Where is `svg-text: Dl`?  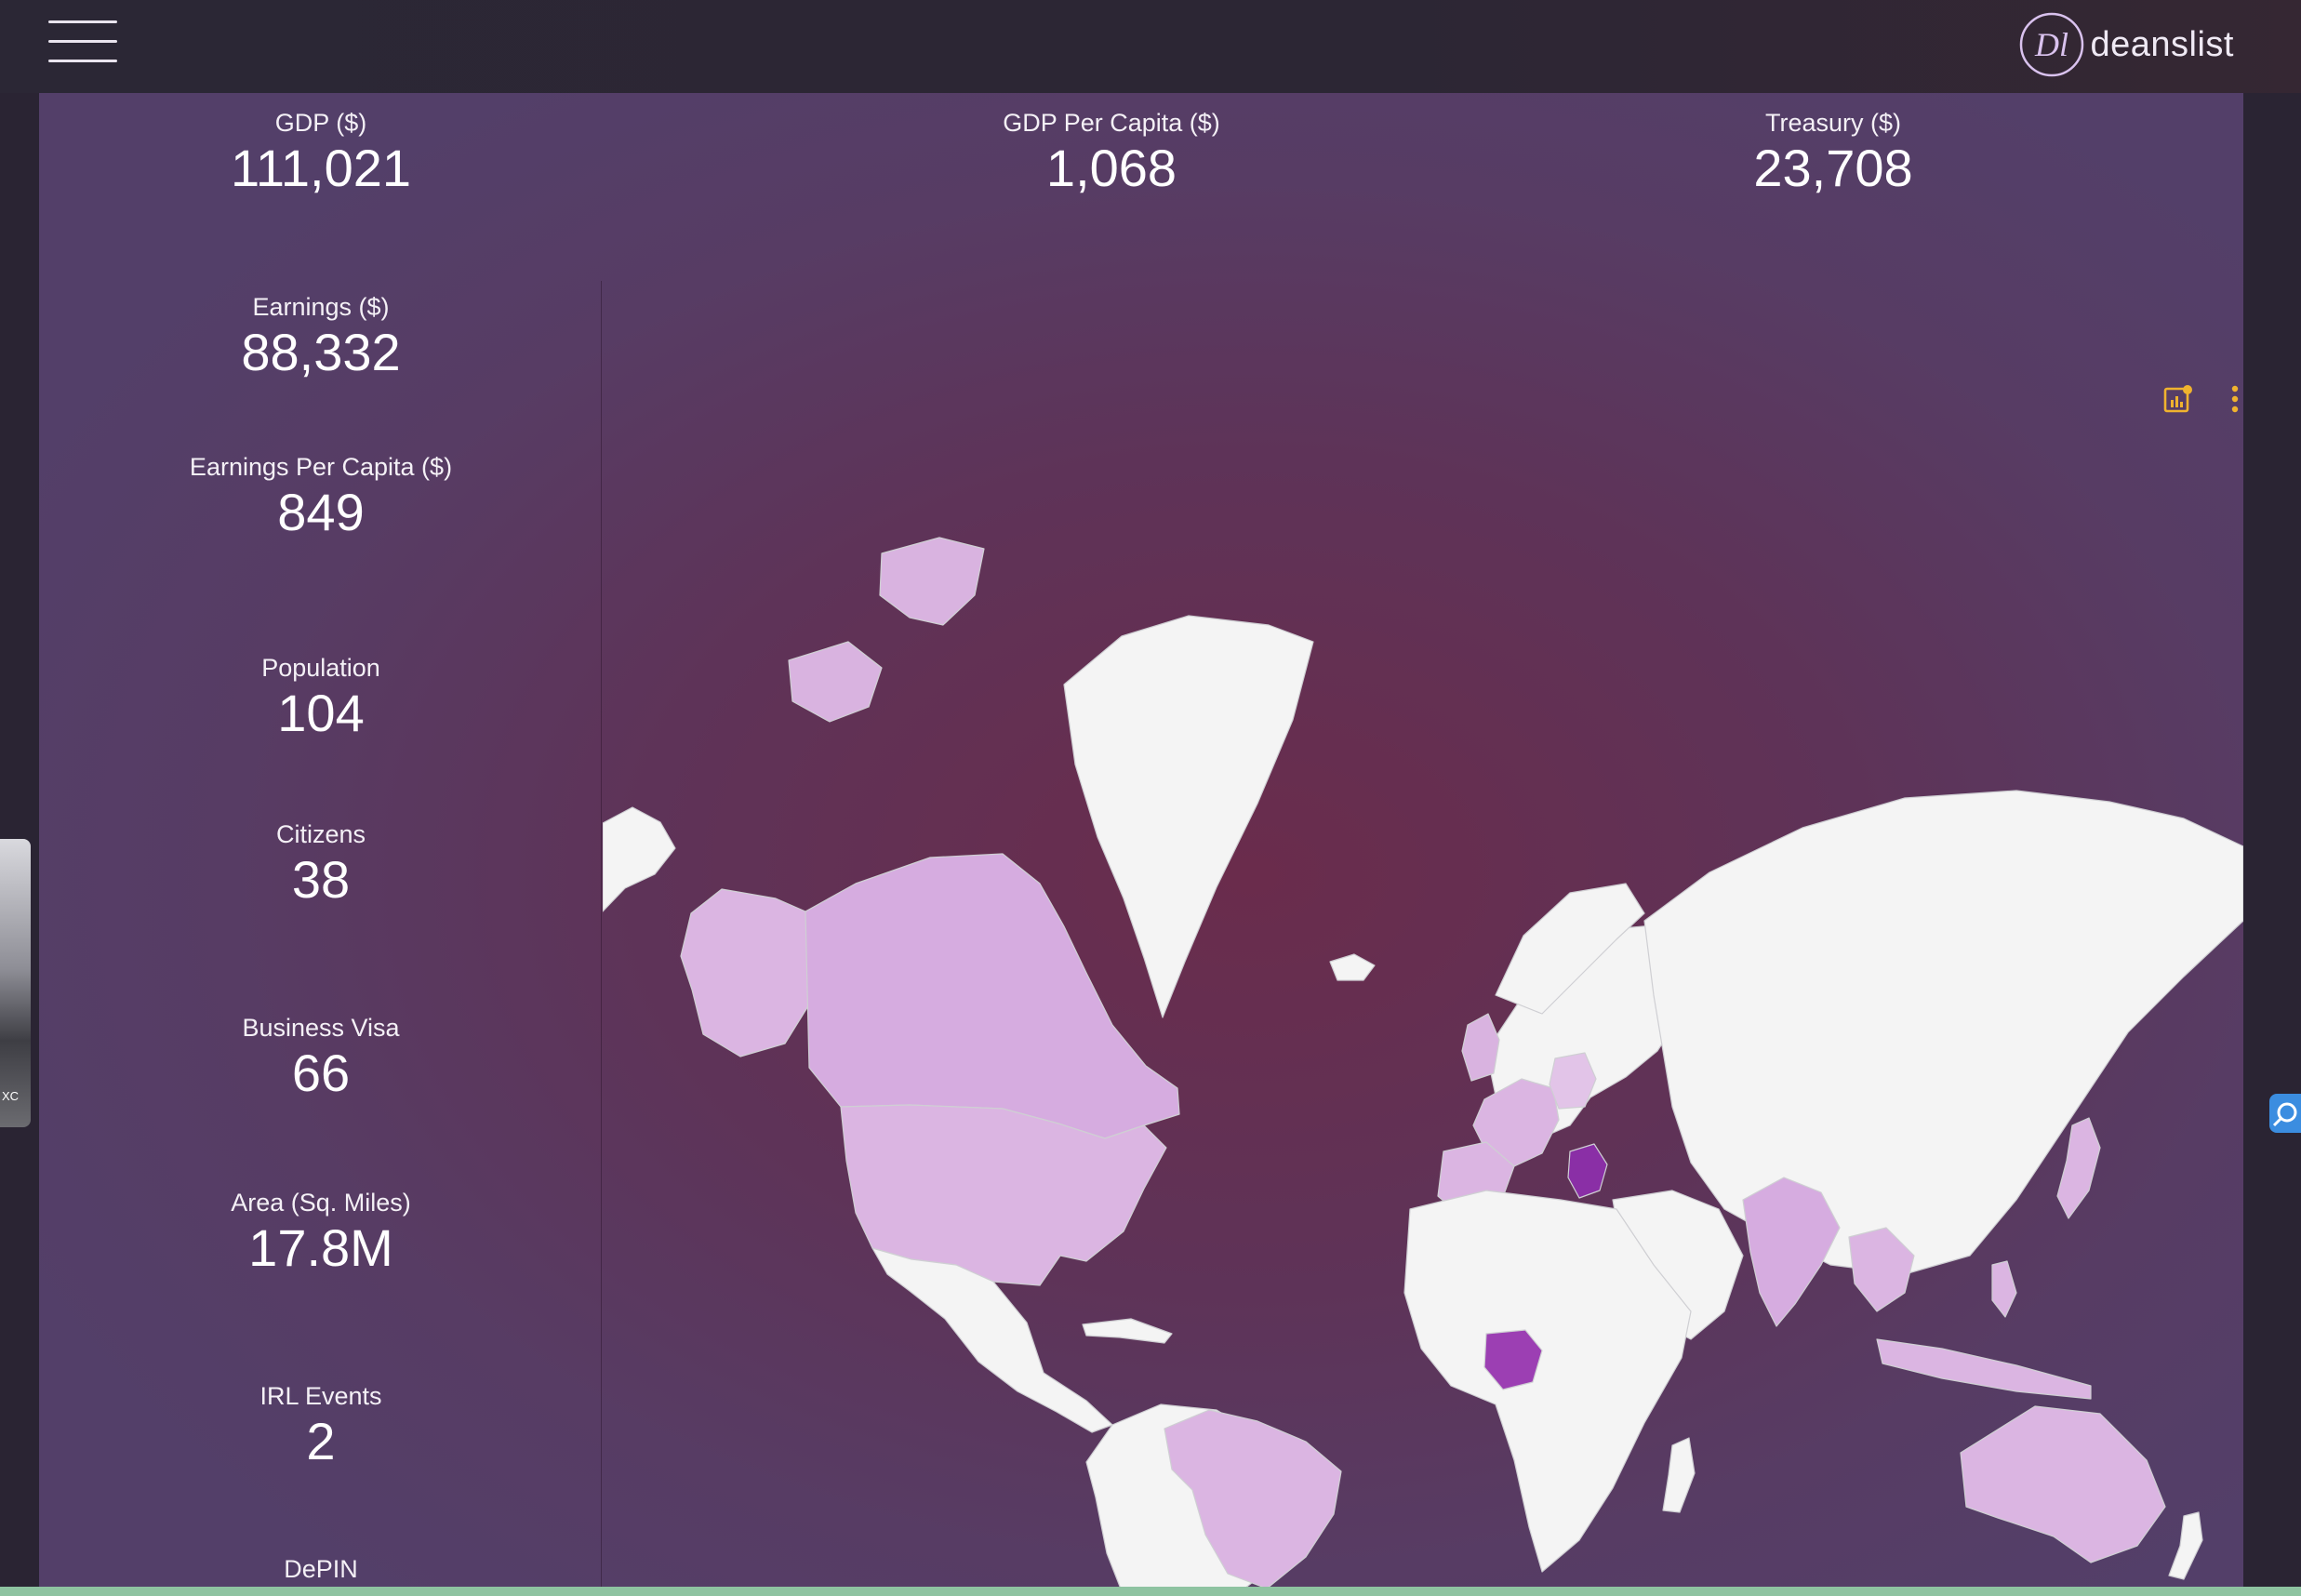 svg-text: Dl is located at coordinates (2051, 45).